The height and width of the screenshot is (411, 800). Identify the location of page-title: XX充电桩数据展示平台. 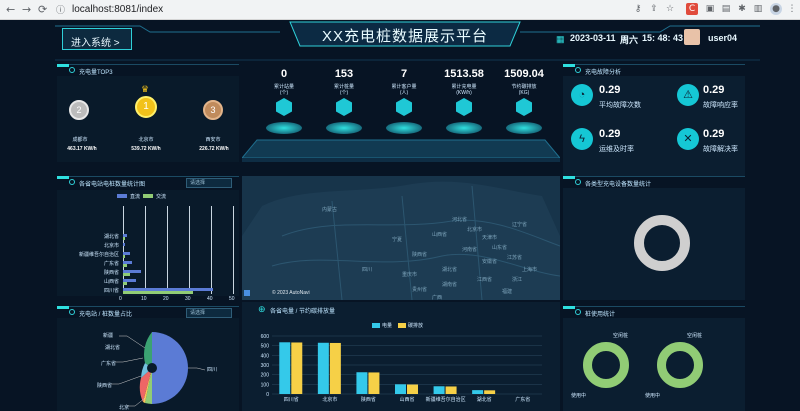
(404, 36).